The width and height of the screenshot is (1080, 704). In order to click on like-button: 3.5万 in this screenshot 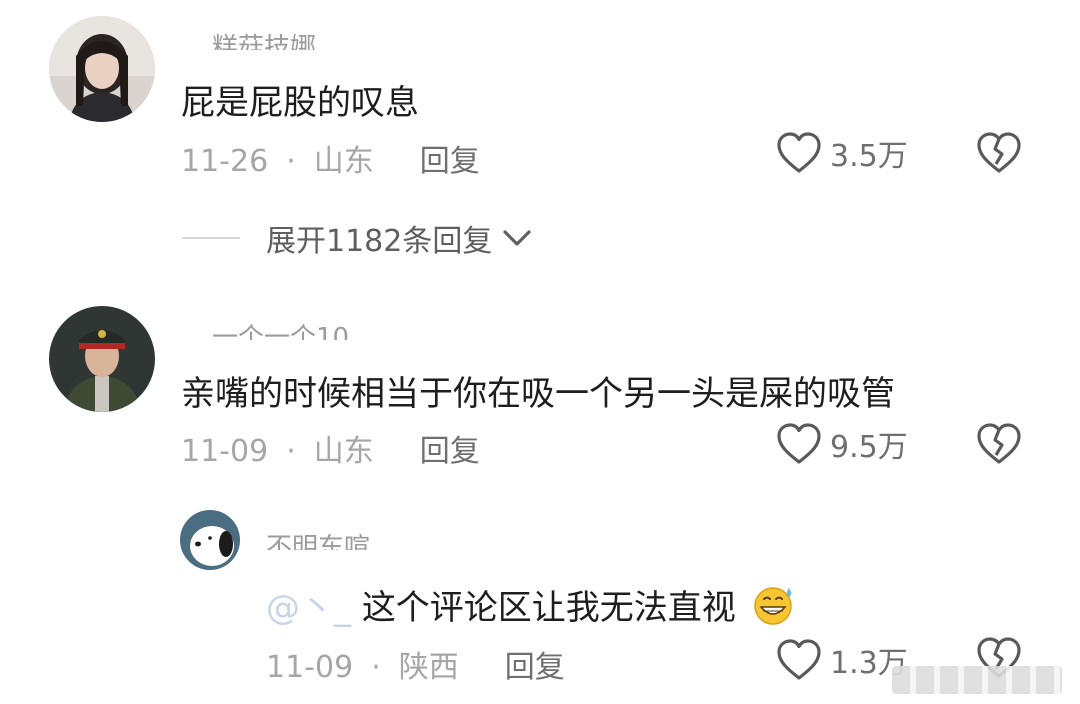, I will do `click(842, 153)`.